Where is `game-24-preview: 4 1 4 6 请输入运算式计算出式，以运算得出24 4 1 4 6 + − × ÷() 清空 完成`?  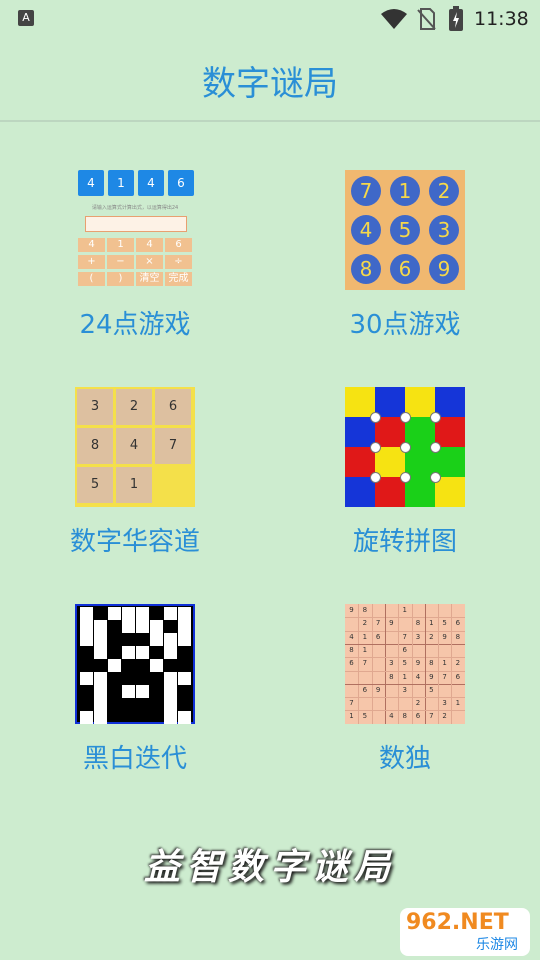 game-24-preview: 4 1 4 6 请输入运算式计算出式，以运算得出24 4 1 4 6 + − × ÷() 清空 完成 is located at coordinates (135, 230).